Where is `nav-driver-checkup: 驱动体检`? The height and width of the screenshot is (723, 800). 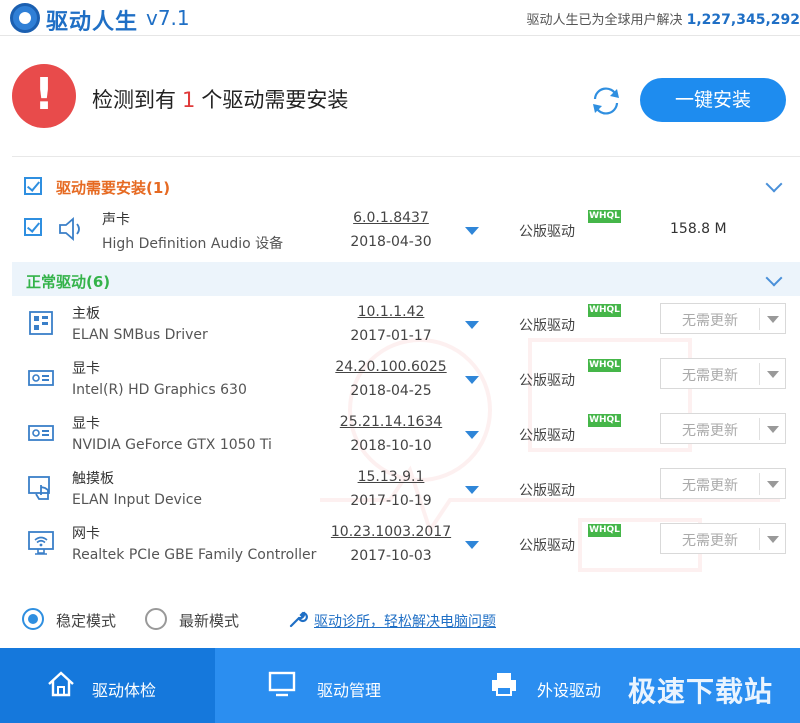
nav-driver-checkup: 驱动体检 is located at coordinates (107, 685).